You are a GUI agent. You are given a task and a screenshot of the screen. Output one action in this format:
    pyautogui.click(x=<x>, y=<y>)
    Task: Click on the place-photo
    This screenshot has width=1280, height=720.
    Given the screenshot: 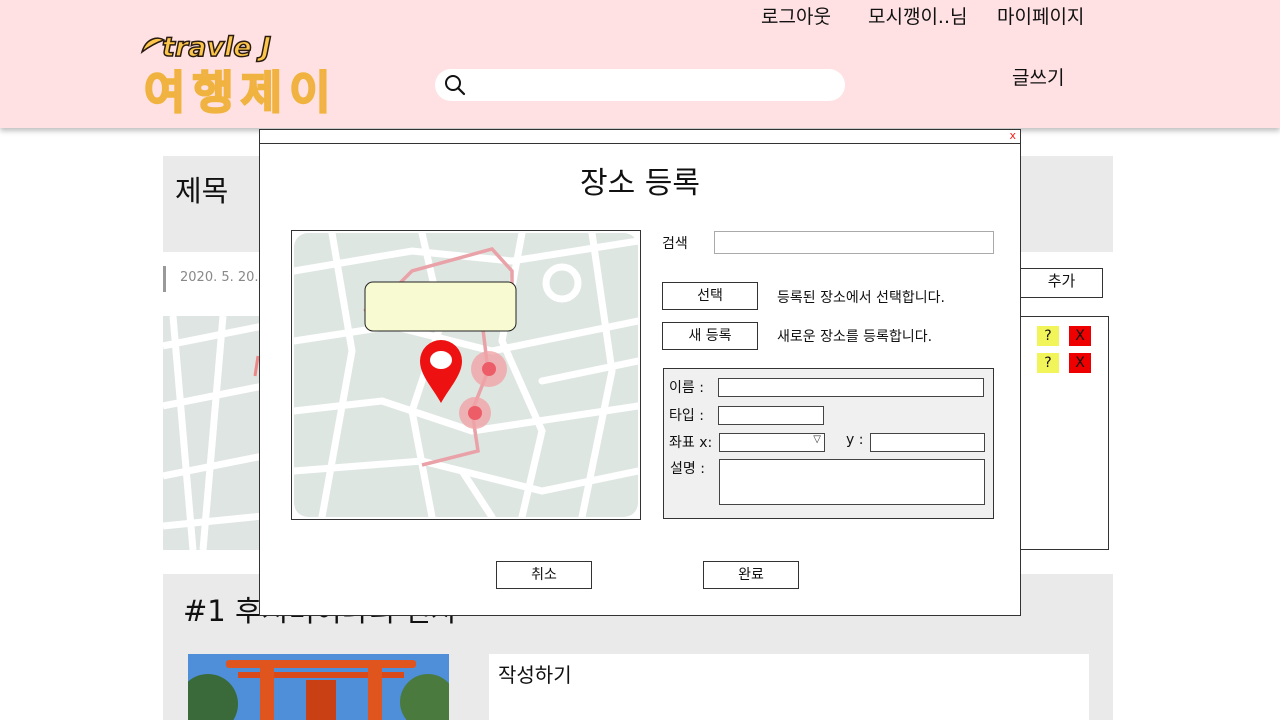 What is the action you would take?
    pyautogui.click(x=318, y=687)
    